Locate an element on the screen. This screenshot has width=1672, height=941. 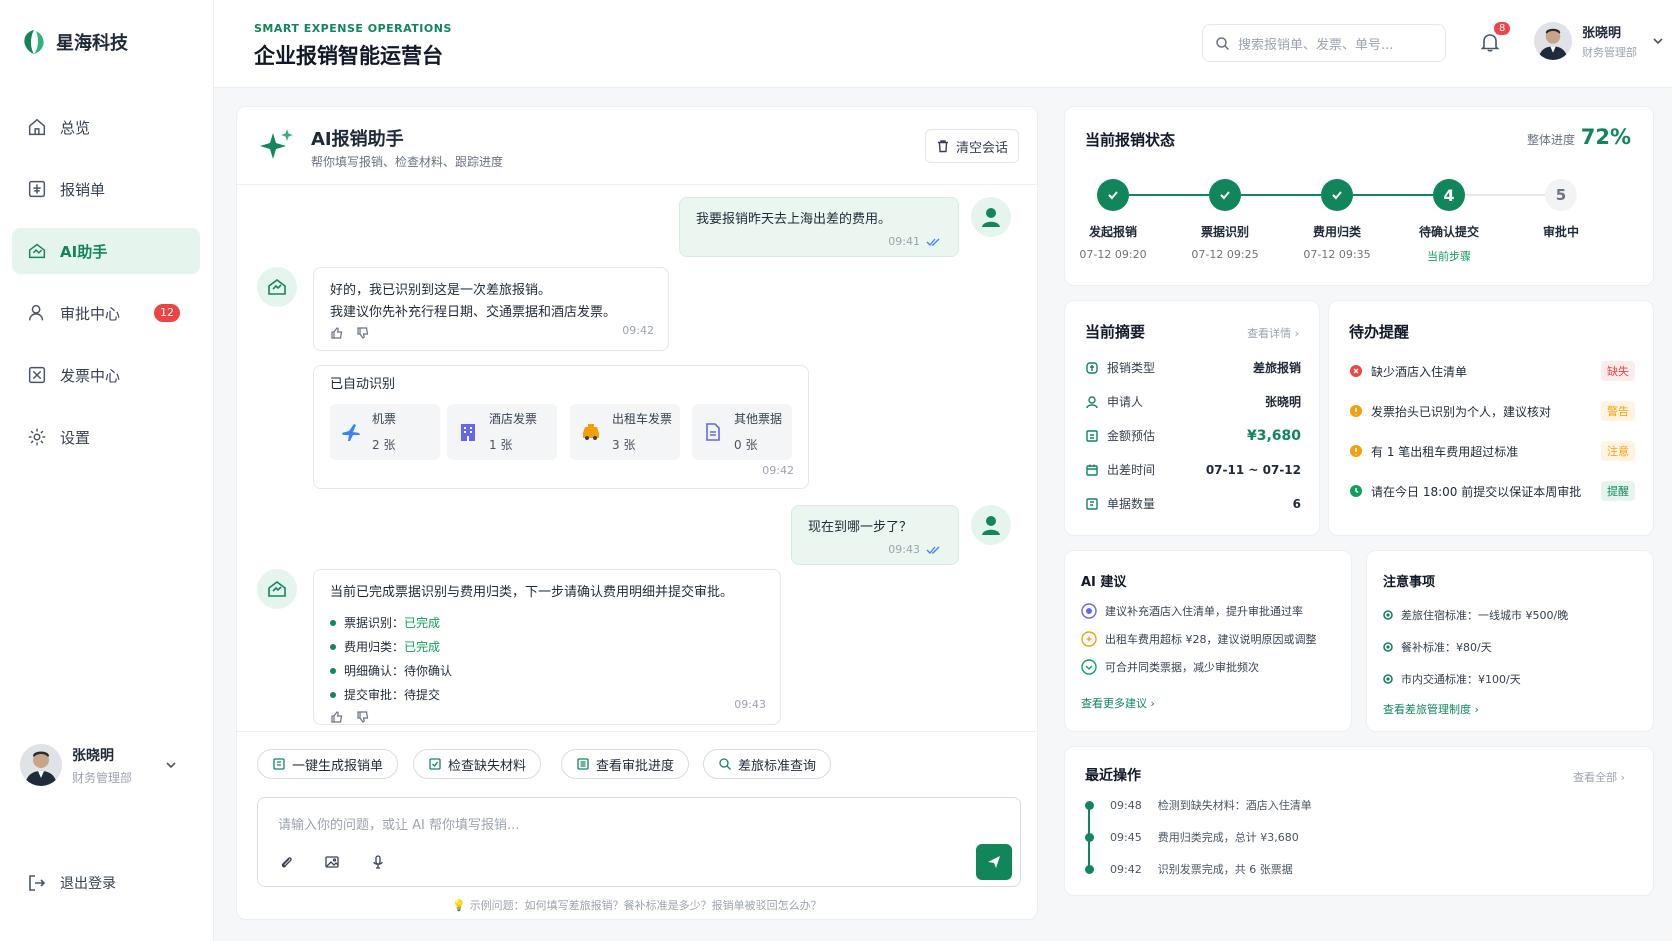
check-doc-icon is located at coordinates (435, 764).